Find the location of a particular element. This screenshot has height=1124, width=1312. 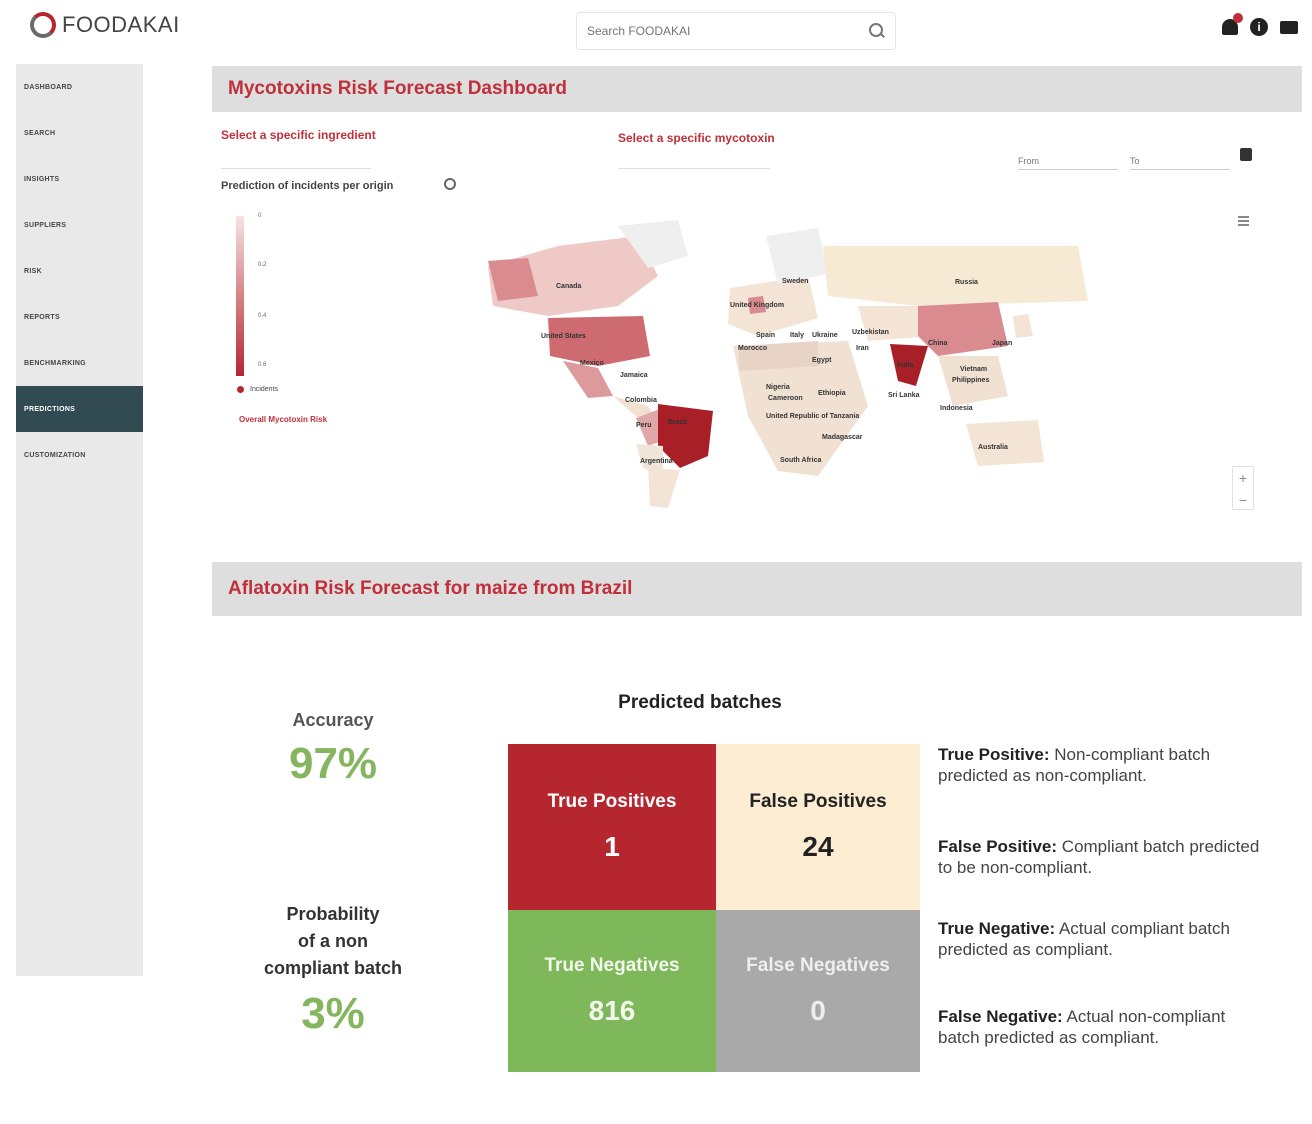

map-label: Colombia is located at coordinates (641, 400).